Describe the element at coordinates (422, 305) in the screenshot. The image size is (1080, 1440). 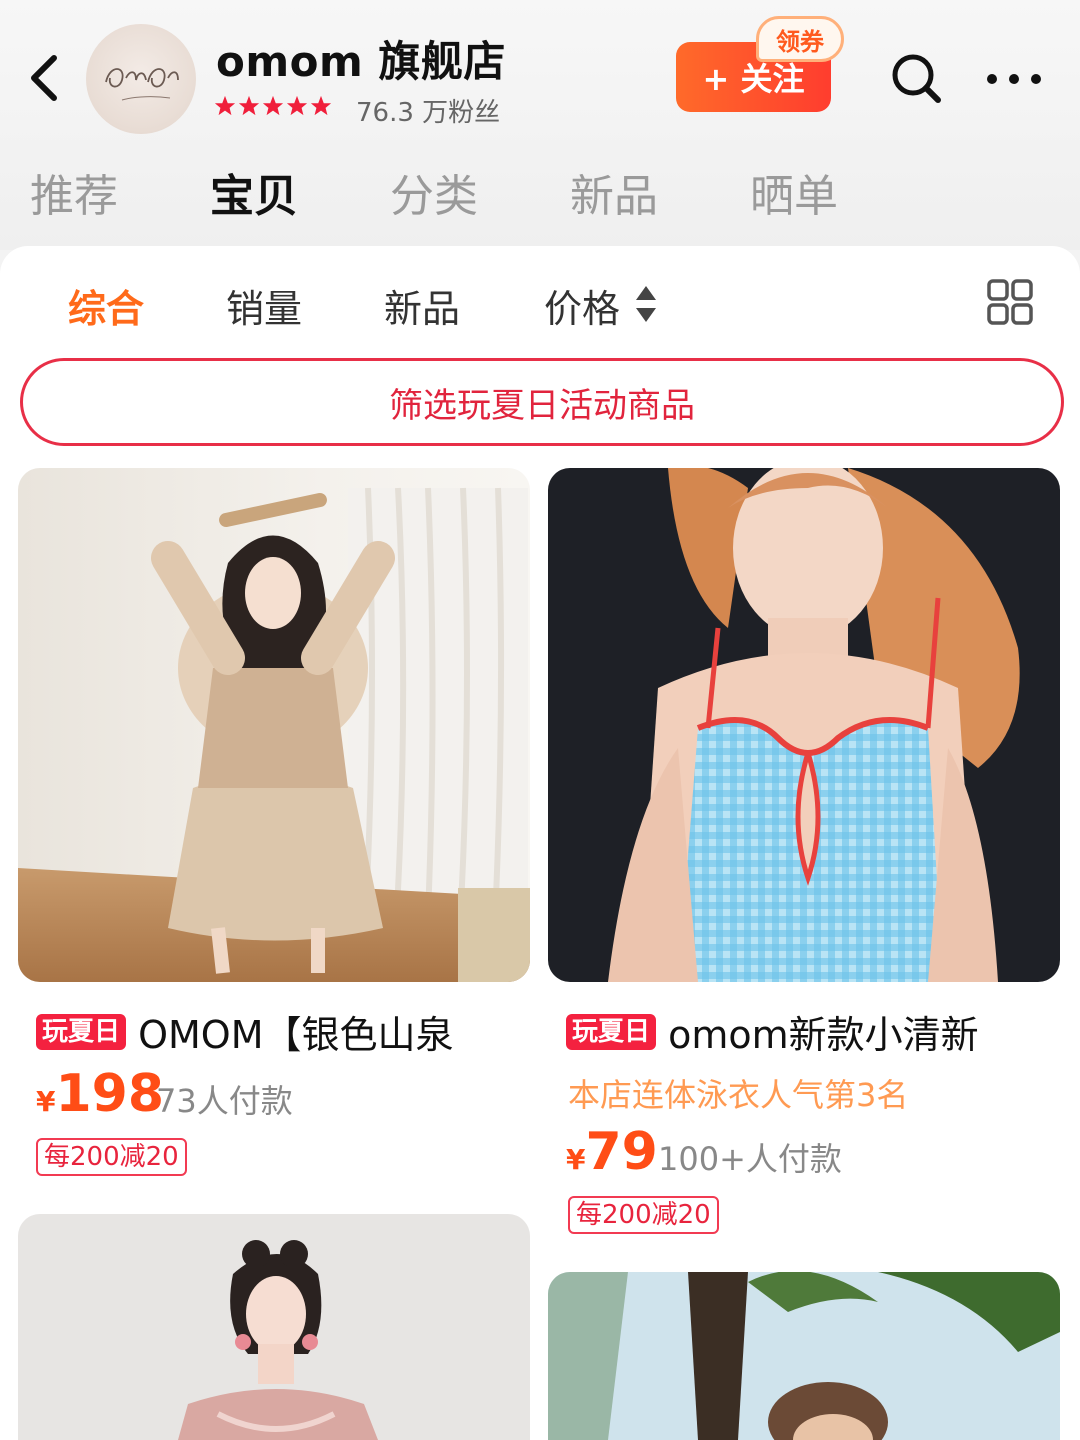
I see `sort-new: 新品` at that location.